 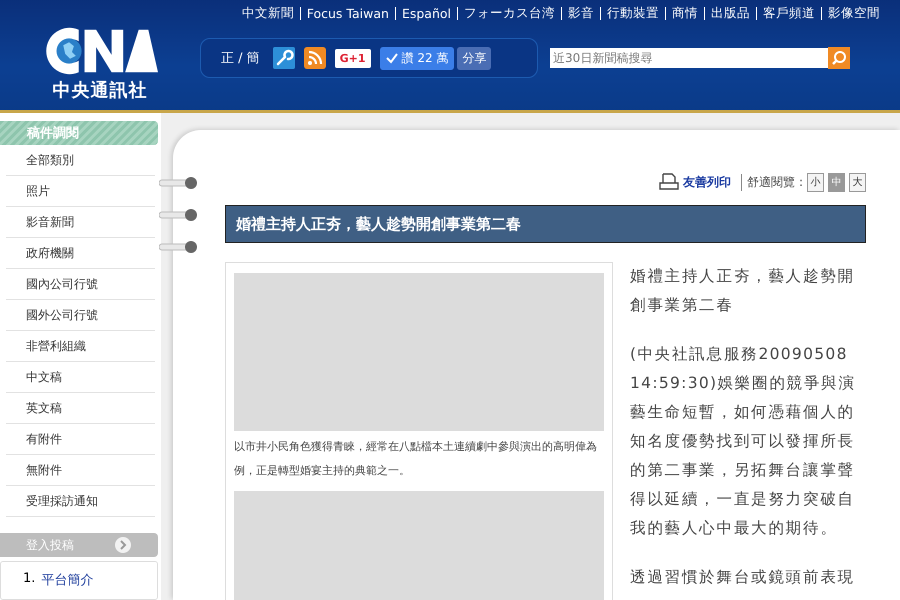 I want to click on like-button: 讚 22 萬, so click(x=417, y=58).